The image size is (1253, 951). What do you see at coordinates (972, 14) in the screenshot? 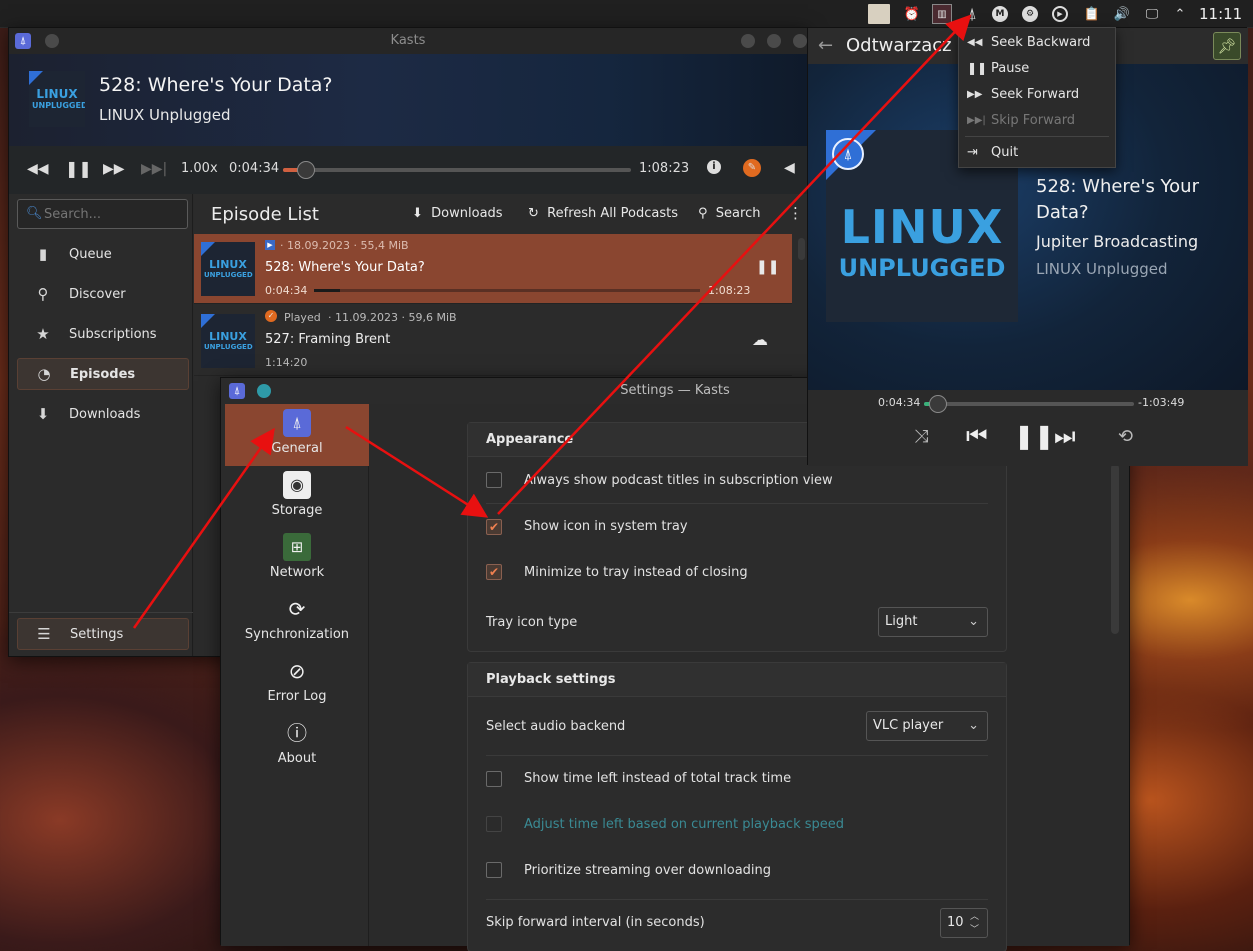
I see `kasts-tray-icon: ⍋` at bounding box center [972, 14].